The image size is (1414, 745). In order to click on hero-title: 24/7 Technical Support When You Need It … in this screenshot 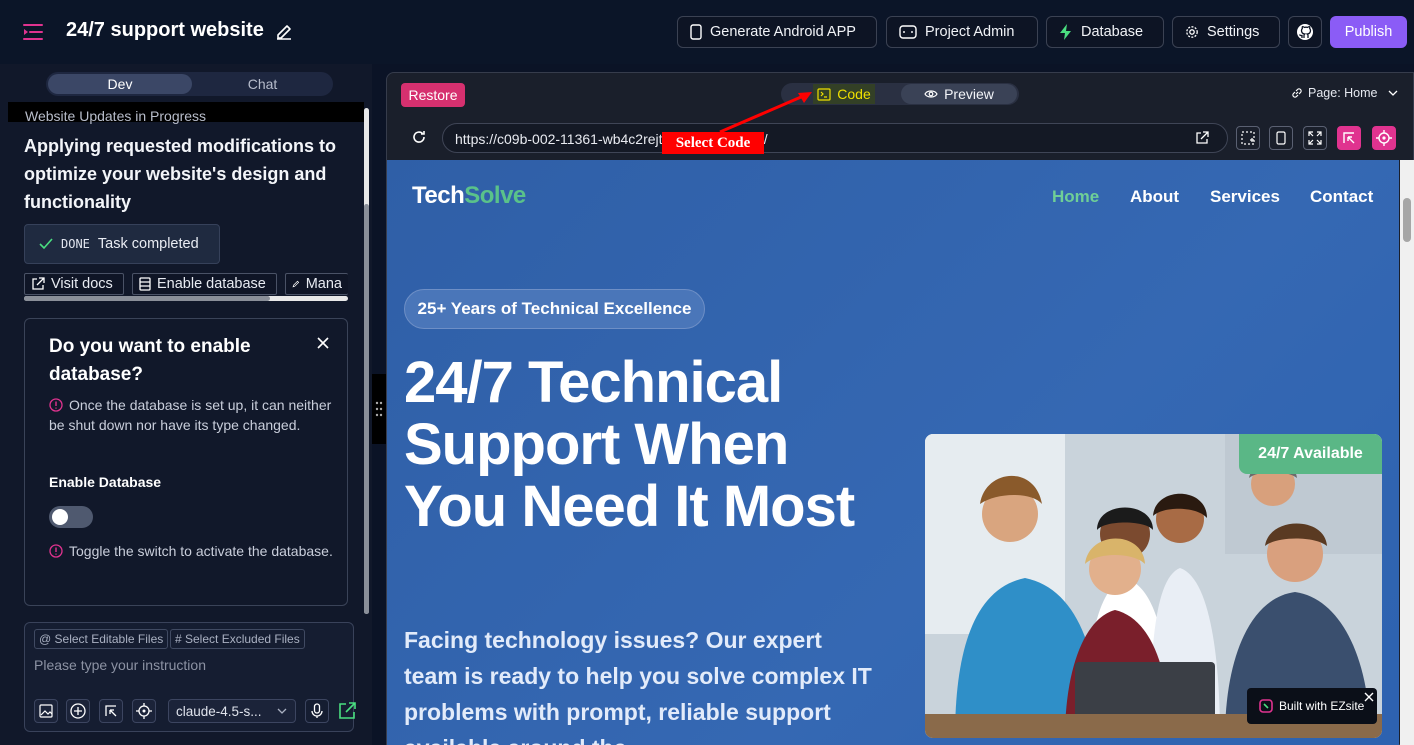, I will do `click(629, 444)`.